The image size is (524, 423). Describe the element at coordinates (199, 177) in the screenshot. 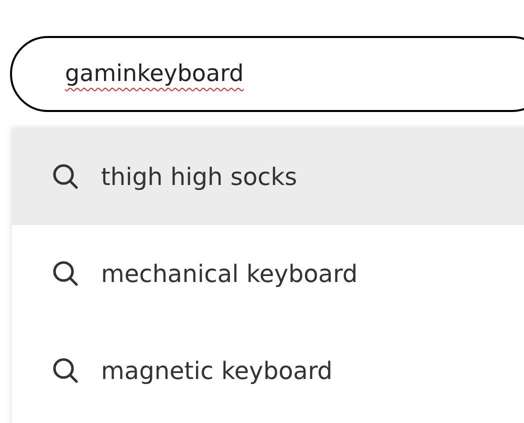

I see `suggestion-text: thigh high socks` at that location.